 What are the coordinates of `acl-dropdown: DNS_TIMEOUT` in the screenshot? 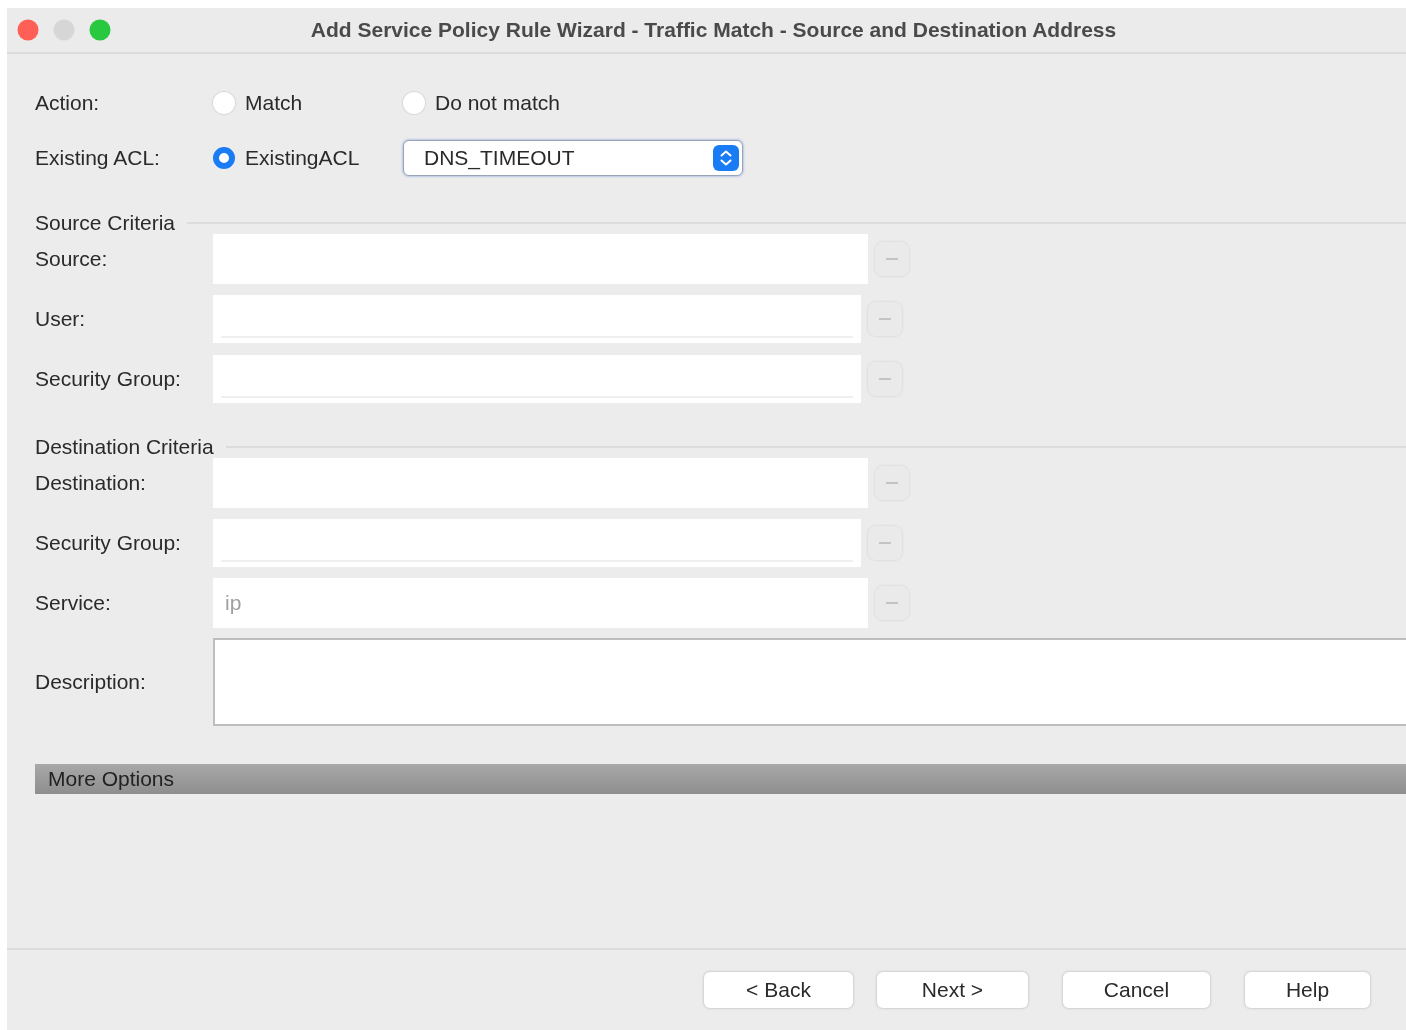 It's located at (573, 158).